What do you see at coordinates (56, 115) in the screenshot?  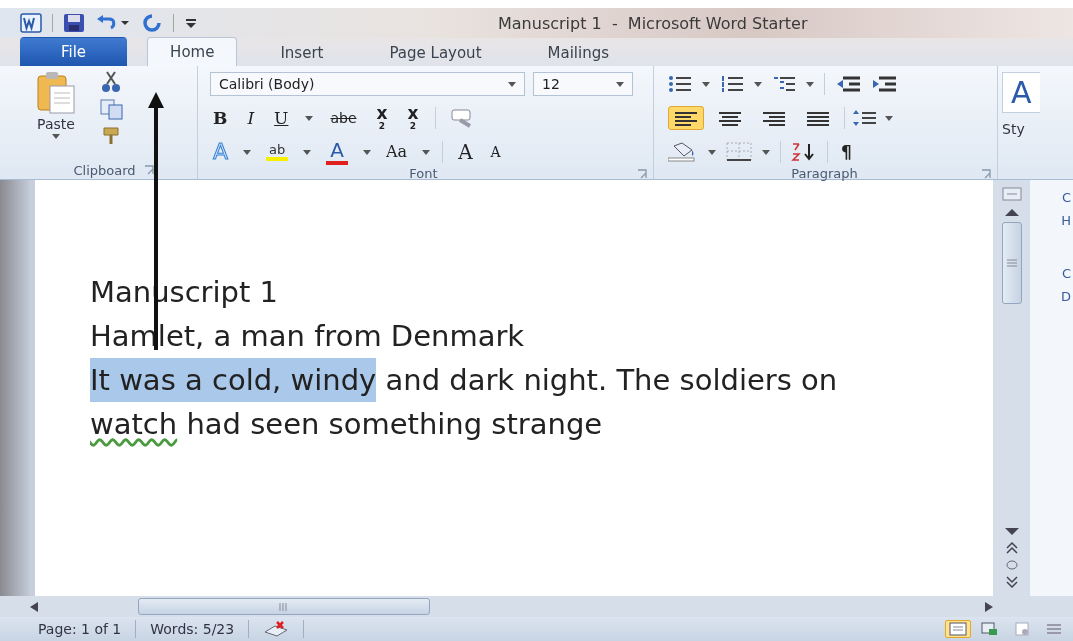 I see `paste-button: Paste` at bounding box center [56, 115].